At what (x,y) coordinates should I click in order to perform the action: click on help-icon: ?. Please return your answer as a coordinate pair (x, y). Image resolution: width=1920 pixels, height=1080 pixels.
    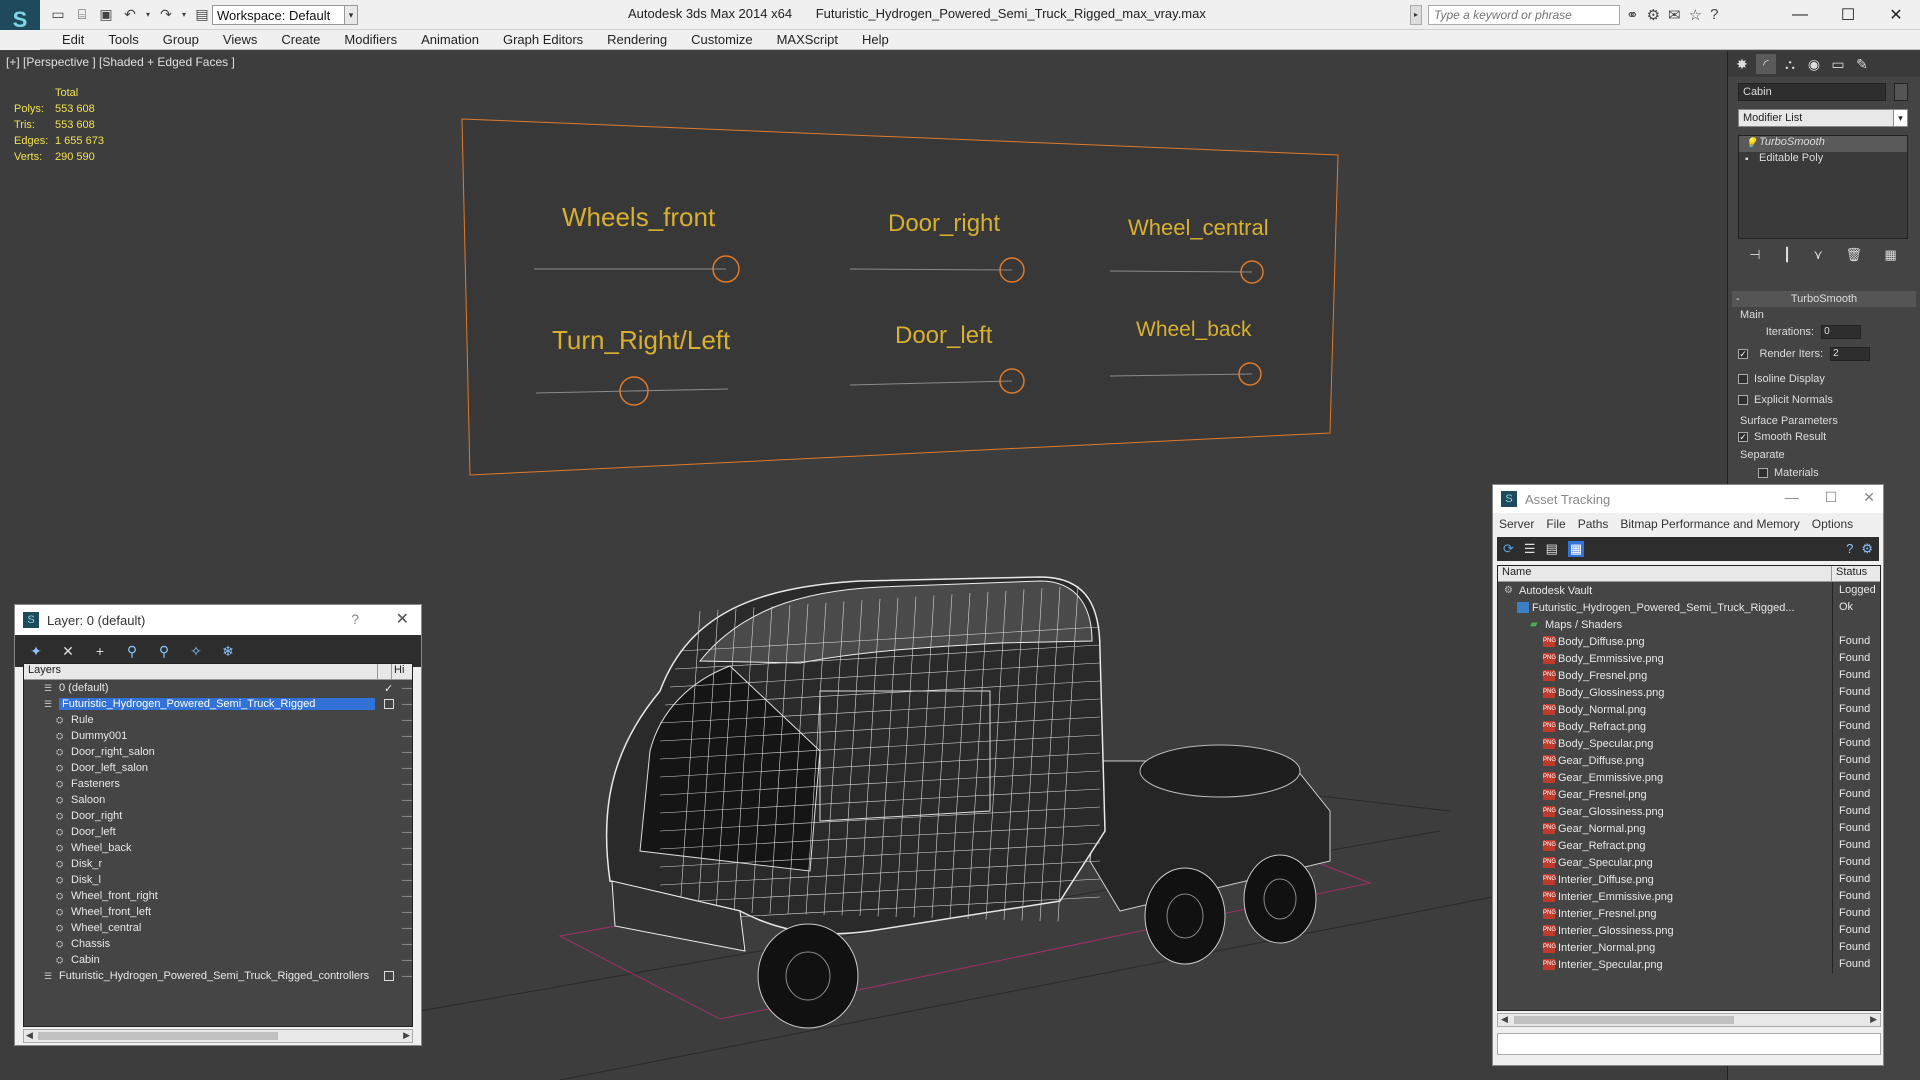
    Looking at the image, I should click on (1849, 549).